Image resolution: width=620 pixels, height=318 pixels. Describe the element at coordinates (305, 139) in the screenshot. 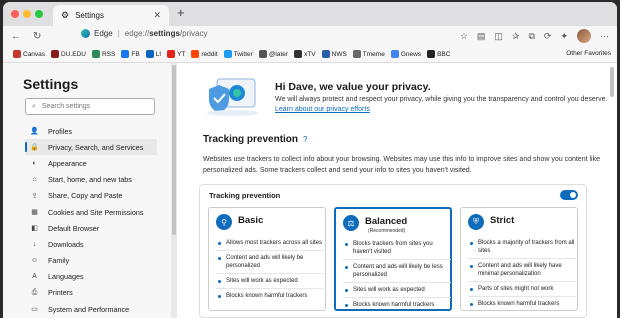

I see `help-icon: ?` at that location.